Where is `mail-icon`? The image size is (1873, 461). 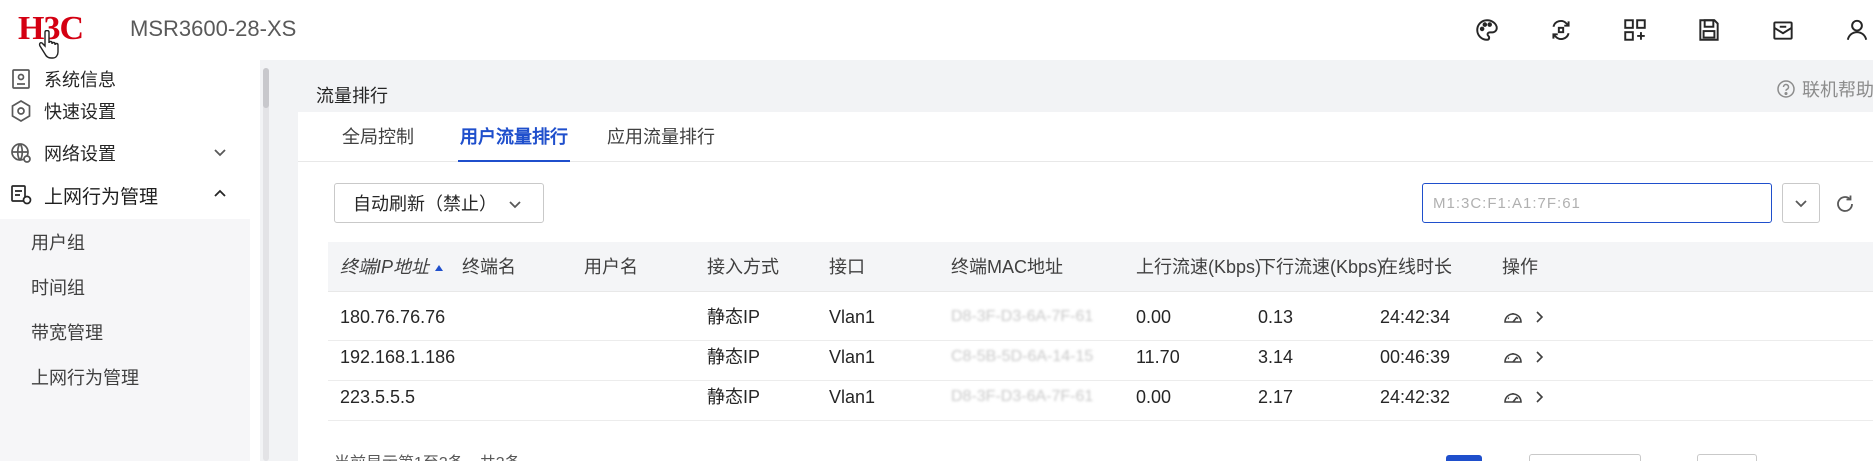 mail-icon is located at coordinates (1783, 30).